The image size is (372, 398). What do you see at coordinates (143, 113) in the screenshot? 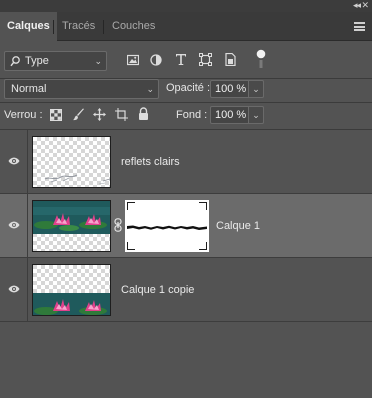
I see `lock-all-icon` at bounding box center [143, 113].